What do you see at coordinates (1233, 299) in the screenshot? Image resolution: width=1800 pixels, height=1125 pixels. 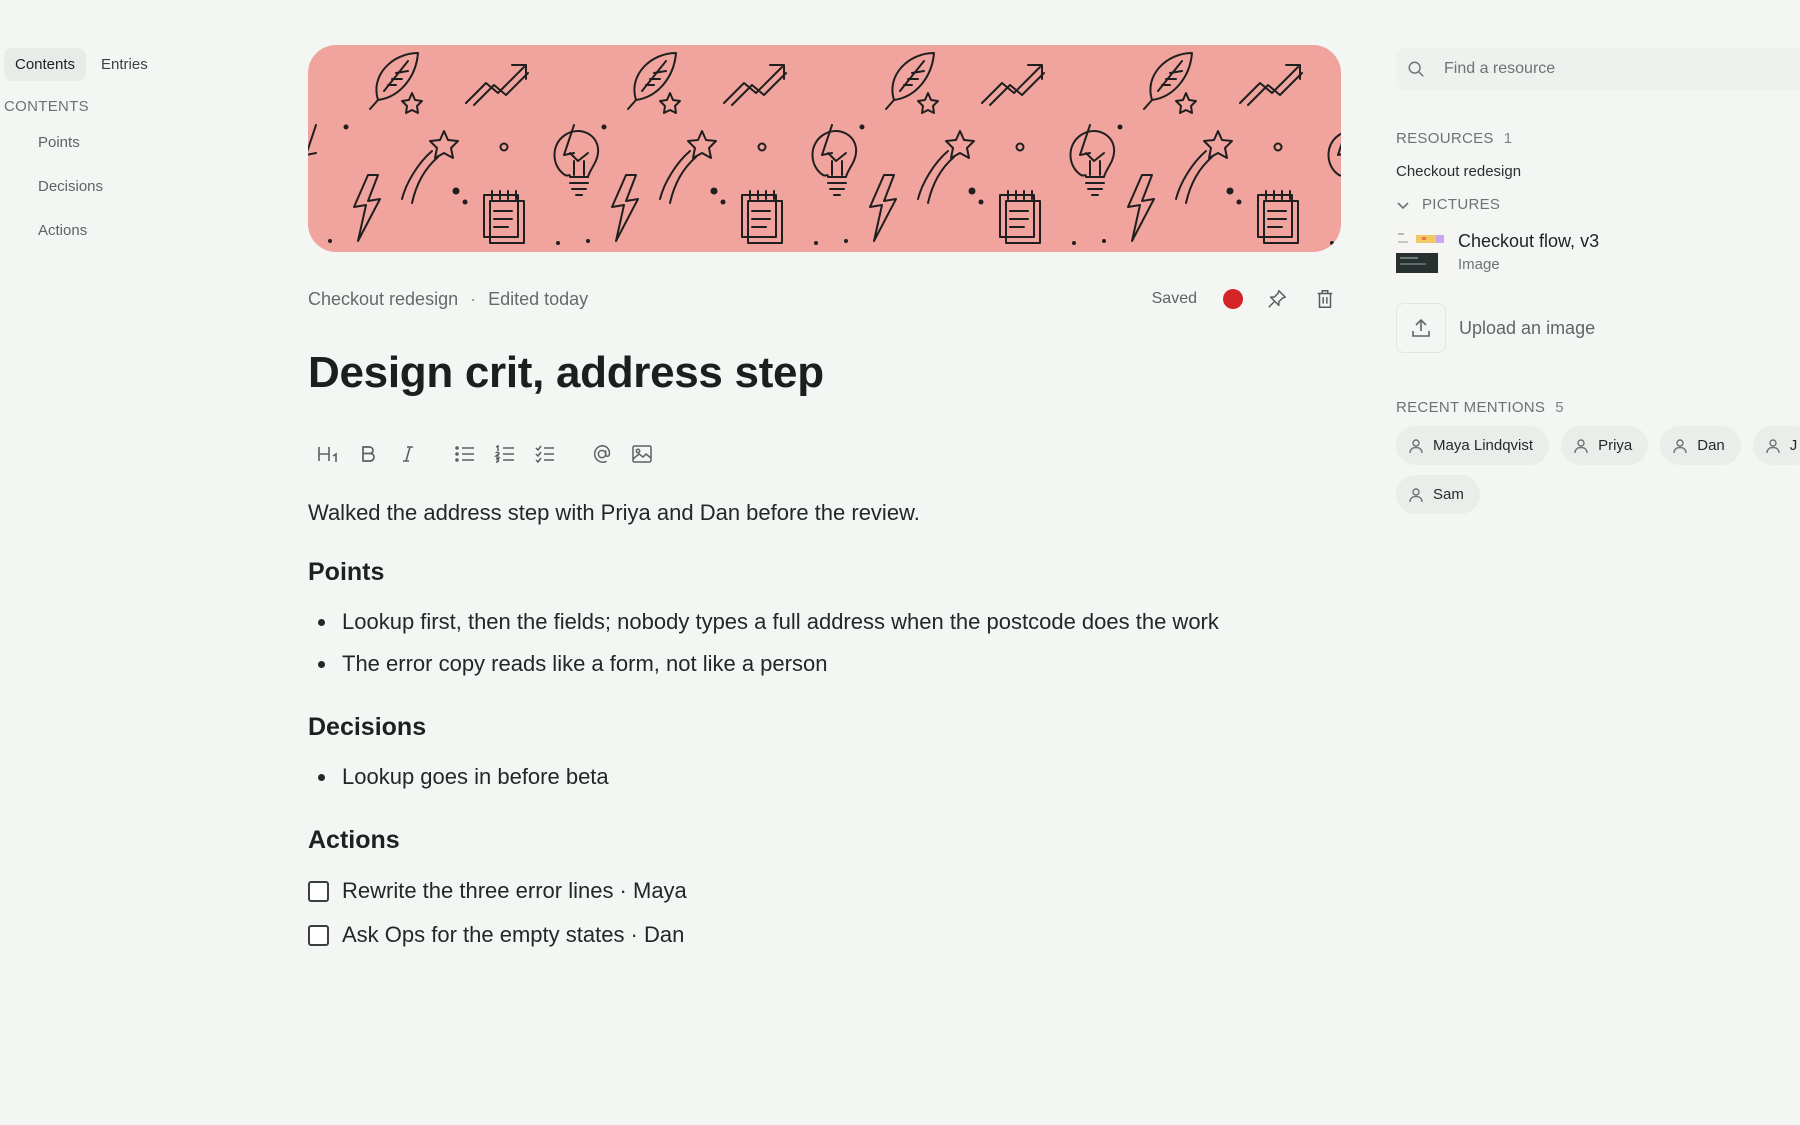 I see `record-button` at bounding box center [1233, 299].